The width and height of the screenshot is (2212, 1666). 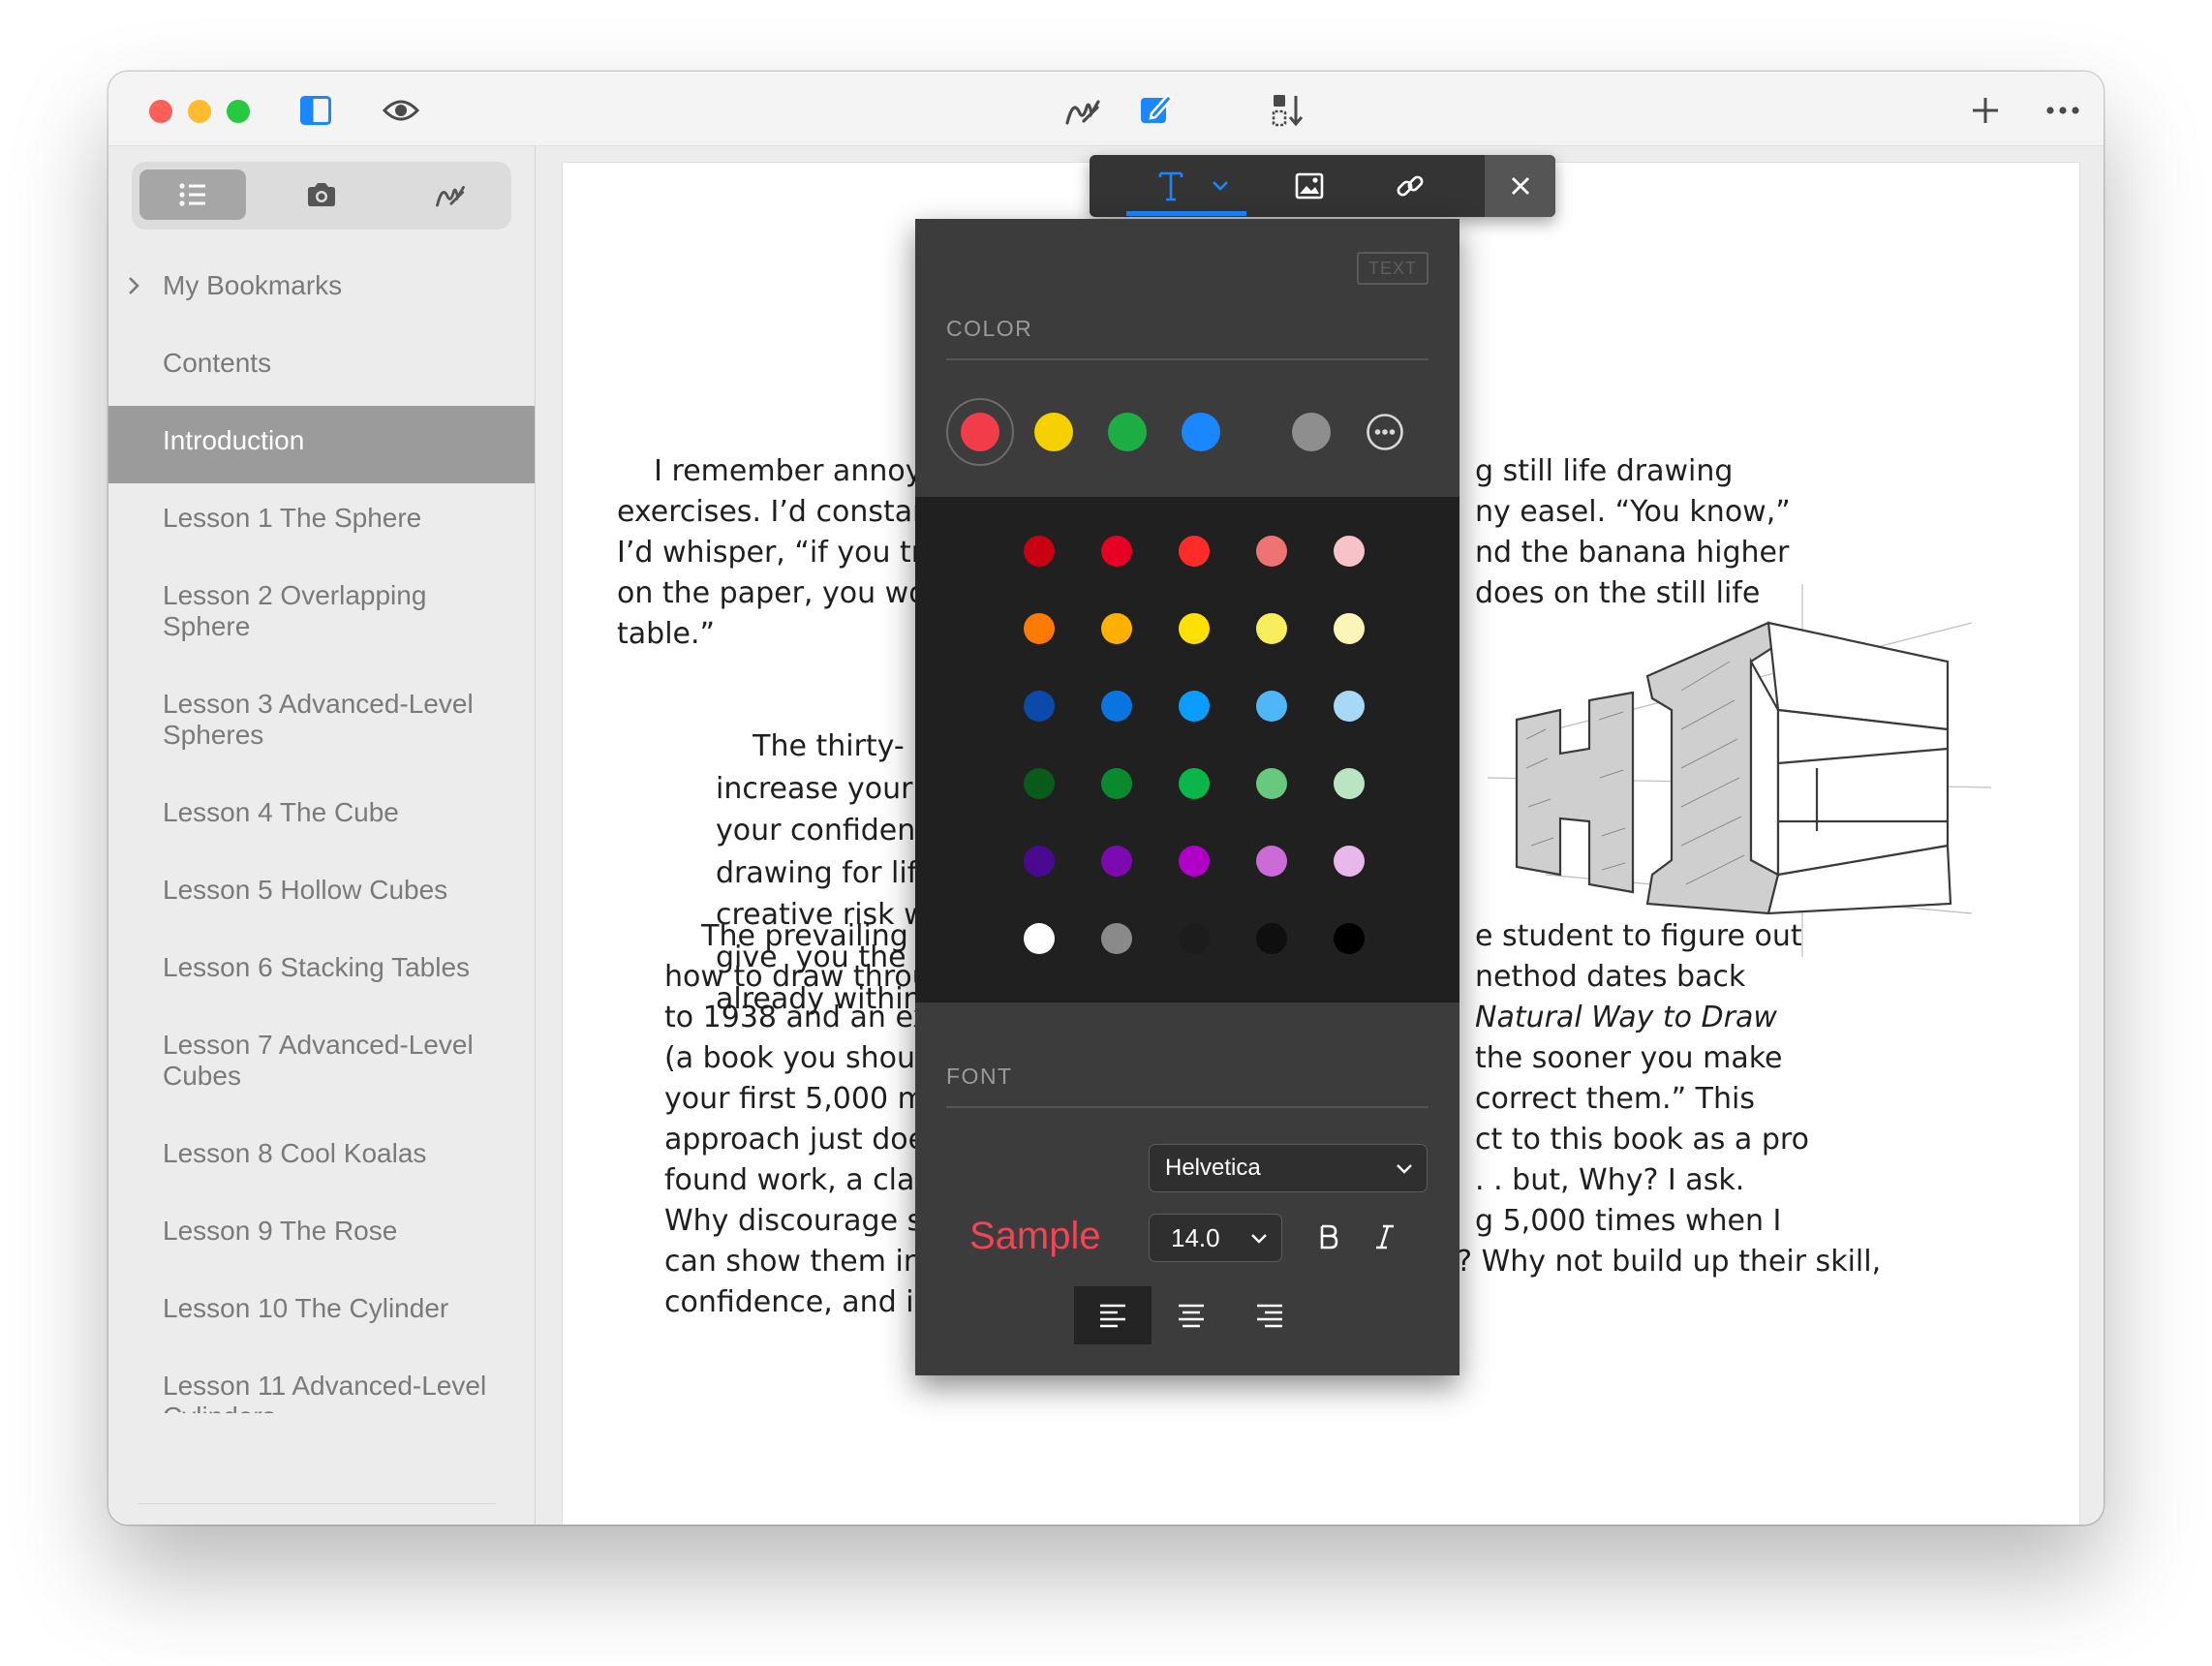 What do you see at coordinates (1201, 432) in the screenshot?
I see `color-swatch-blue` at bounding box center [1201, 432].